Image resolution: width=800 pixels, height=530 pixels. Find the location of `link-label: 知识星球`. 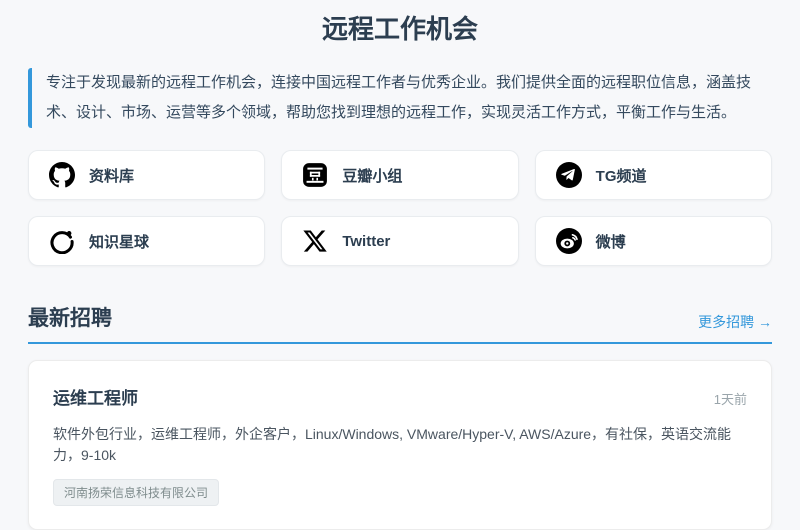

link-label: 知识星球 is located at coordinates (119, 242).